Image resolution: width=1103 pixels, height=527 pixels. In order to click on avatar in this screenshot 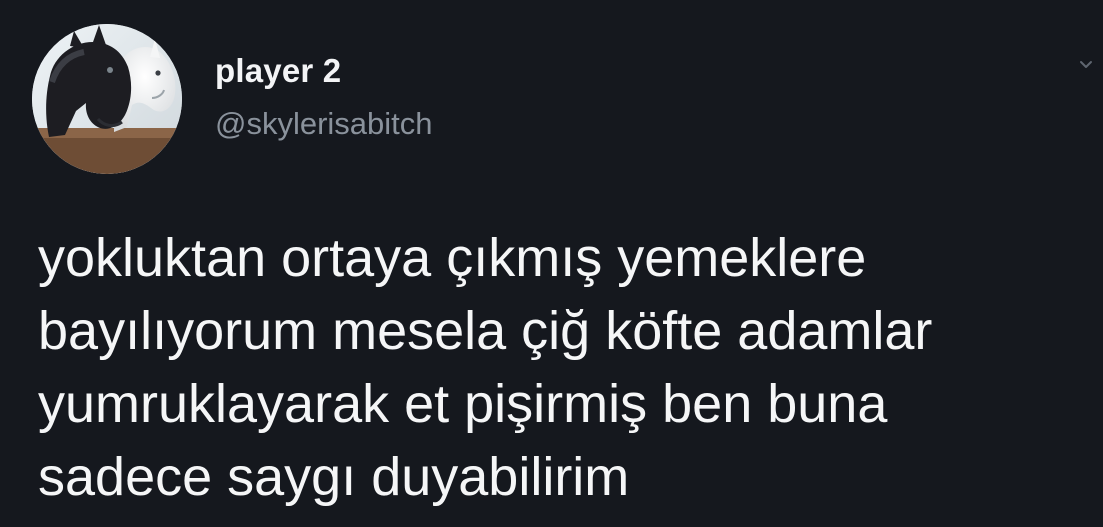, I will do `click(107, 99)`.